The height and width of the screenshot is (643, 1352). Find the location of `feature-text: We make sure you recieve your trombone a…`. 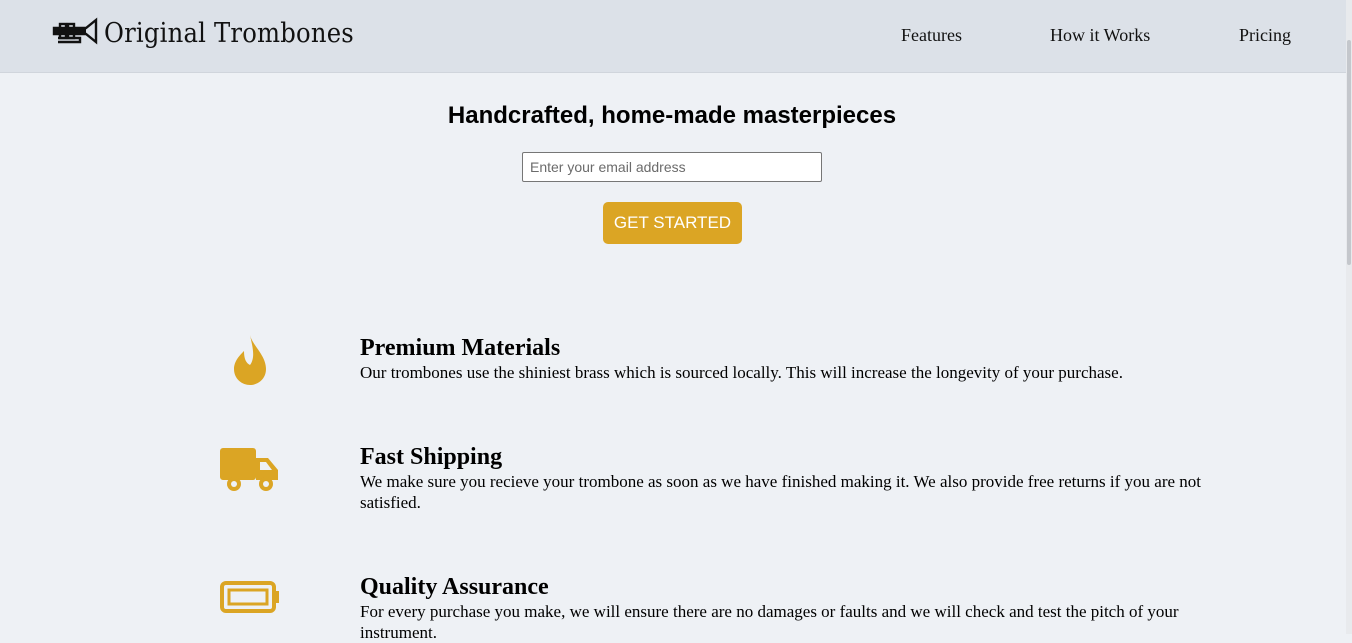

feature-text: We make sure you recieve your trombone a… is located at coordinates (781, 492).